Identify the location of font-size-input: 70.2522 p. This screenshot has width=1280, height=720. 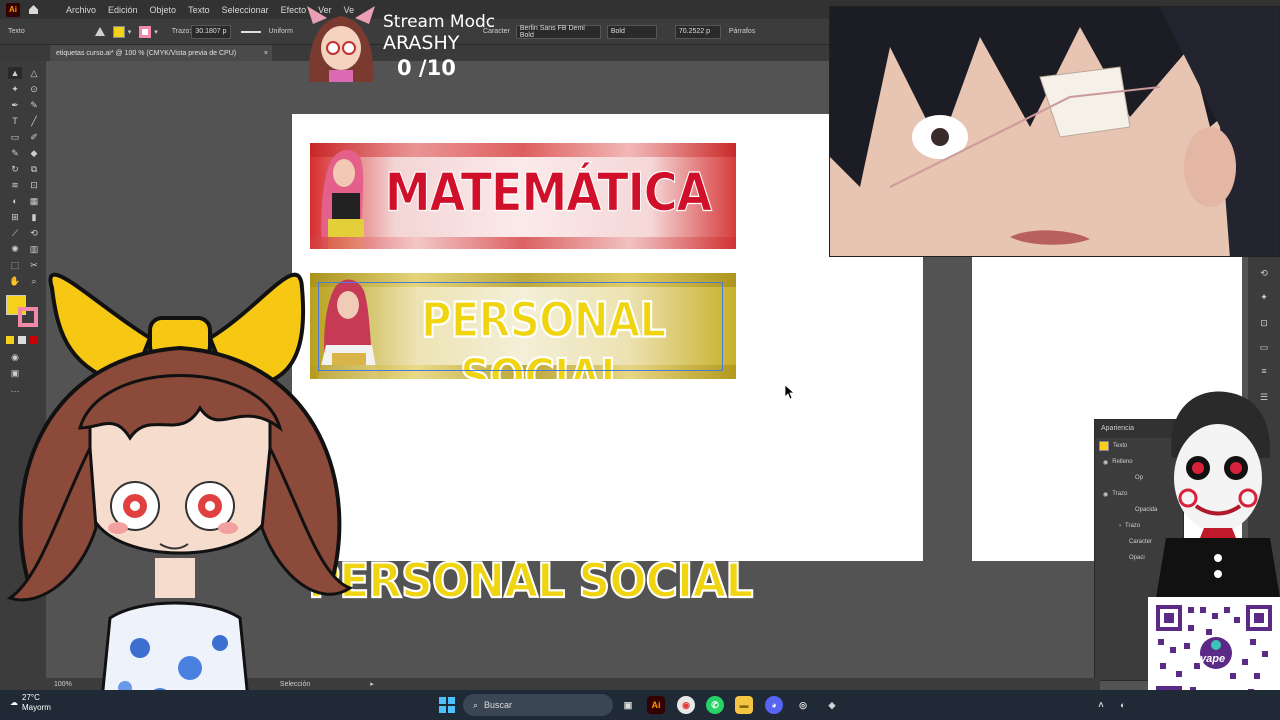
(697, 31).